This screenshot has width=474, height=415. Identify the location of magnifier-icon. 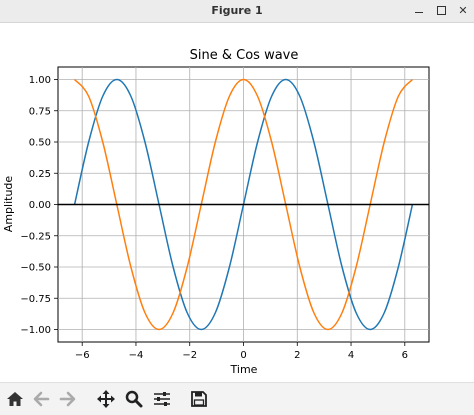
(134, 399).